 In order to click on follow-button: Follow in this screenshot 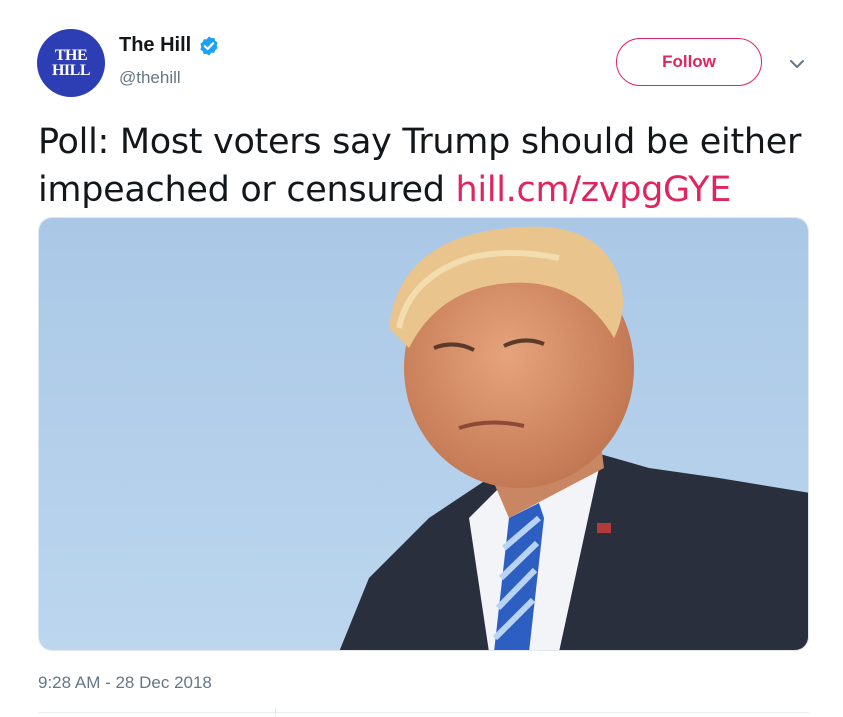, I will do `click(689, 62)`.